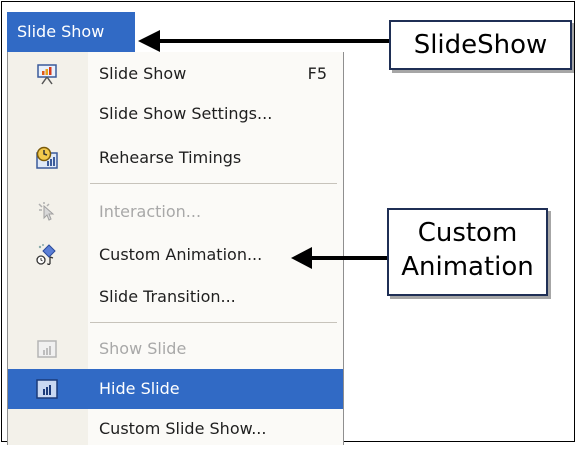  I want to click on menu-title-label: Slide Show, so click(61, 31).